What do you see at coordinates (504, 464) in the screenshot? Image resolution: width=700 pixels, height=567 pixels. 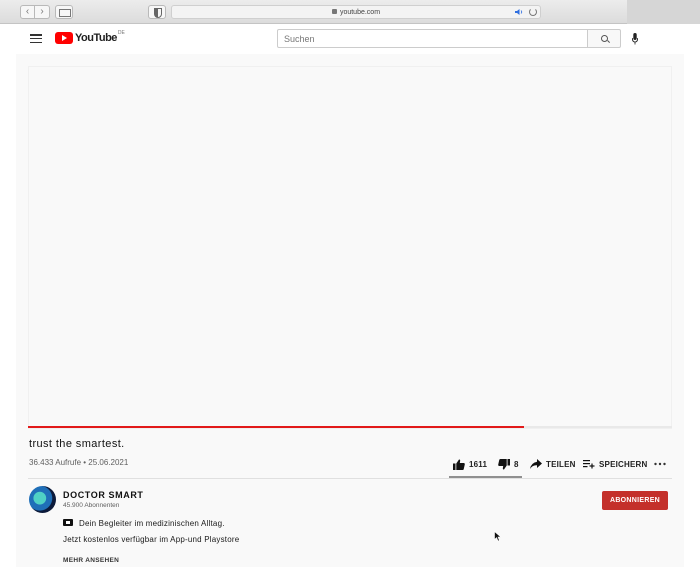 I see `thumbs-down-icon` at bounding box center [504, 464].